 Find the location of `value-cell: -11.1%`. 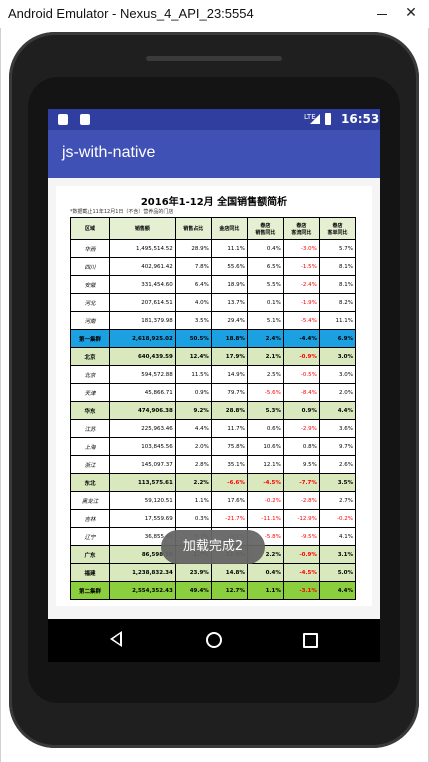

value-cell: -11.1% is located at coordinates (265, 518).